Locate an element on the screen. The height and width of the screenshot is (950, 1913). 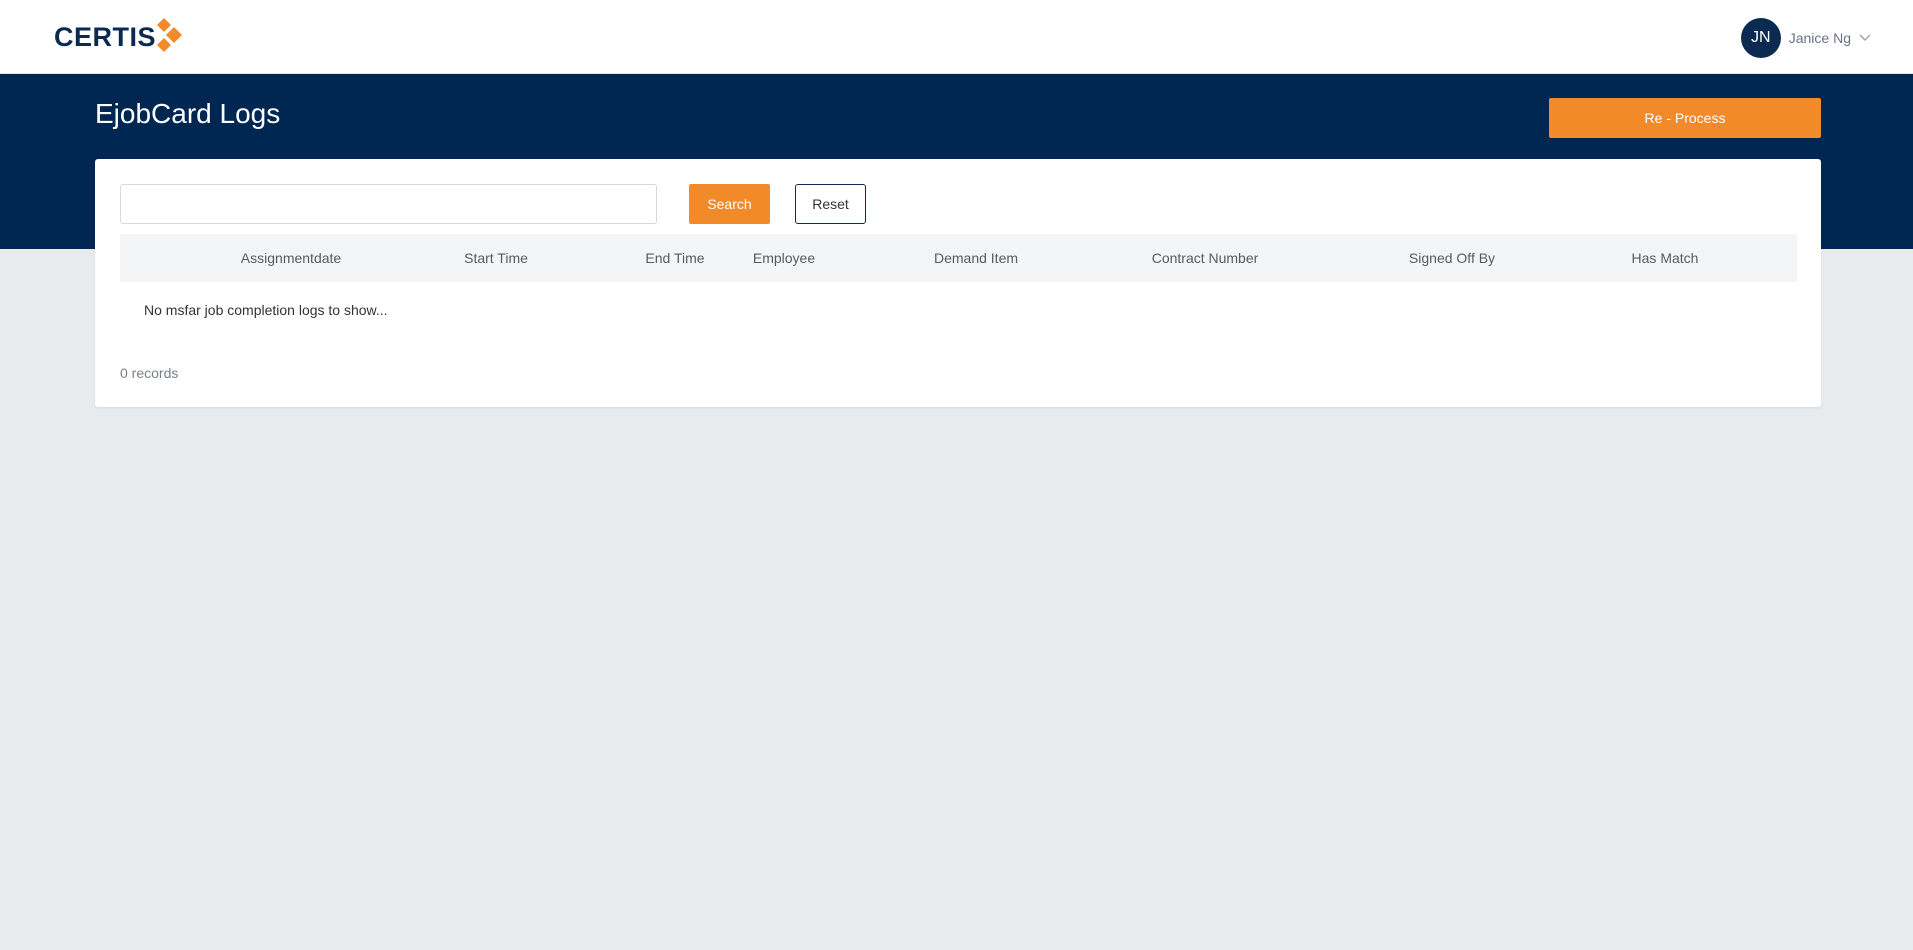
records-count: 0 records is located at coordinates (149, 373).